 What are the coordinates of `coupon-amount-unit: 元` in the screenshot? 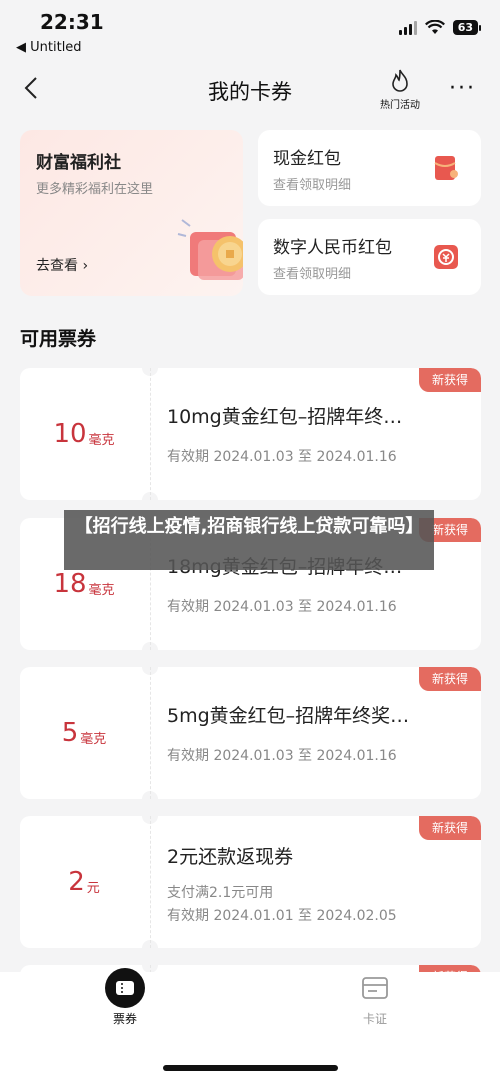 It's located at (93, 888).